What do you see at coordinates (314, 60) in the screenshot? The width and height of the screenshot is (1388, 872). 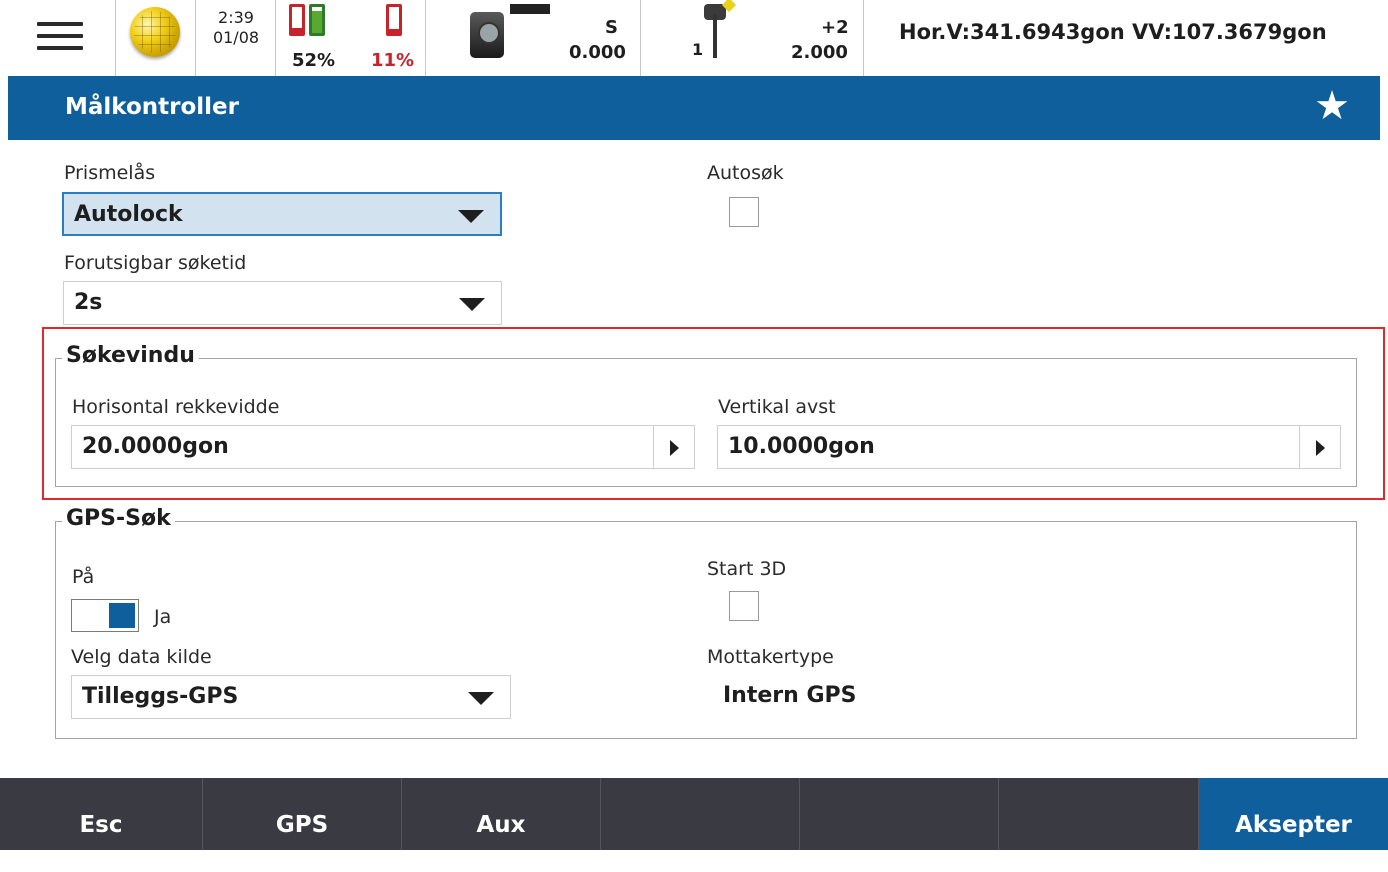 I see `battery1-percent: 52%` at bounding box center [314, 60].